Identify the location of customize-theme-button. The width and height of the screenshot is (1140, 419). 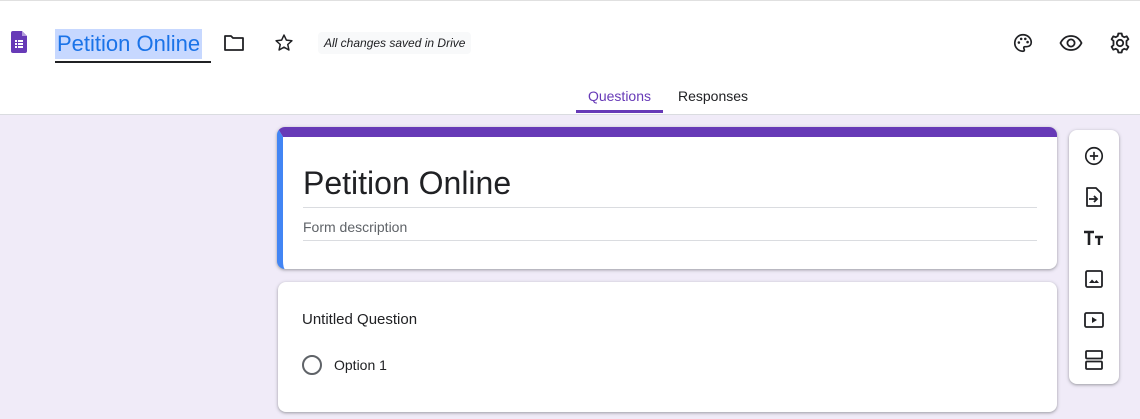
(1023, 43).